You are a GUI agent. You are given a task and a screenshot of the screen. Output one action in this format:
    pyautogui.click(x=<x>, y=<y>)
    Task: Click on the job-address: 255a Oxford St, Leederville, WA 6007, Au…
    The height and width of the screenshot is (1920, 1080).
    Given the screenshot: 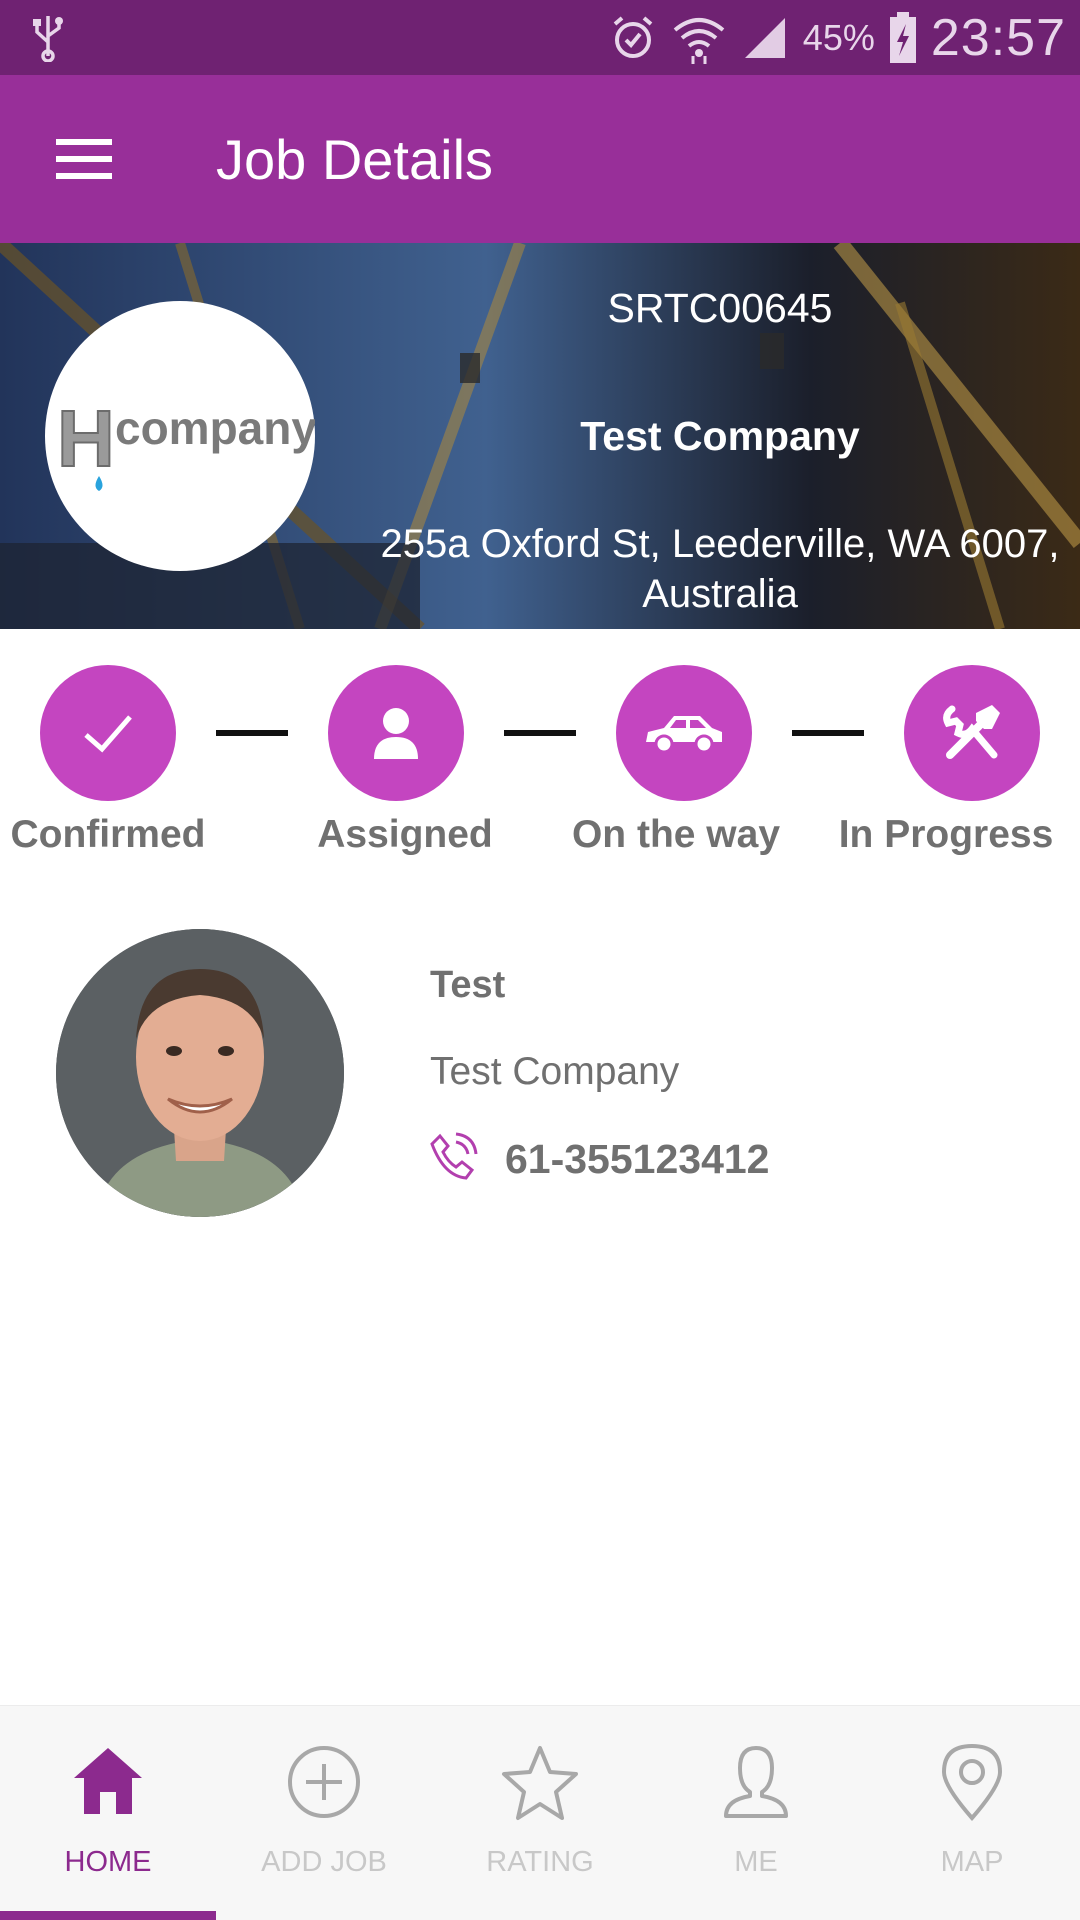 What is the action you would take?
    pyautogui.click(x=720, y=569)
    